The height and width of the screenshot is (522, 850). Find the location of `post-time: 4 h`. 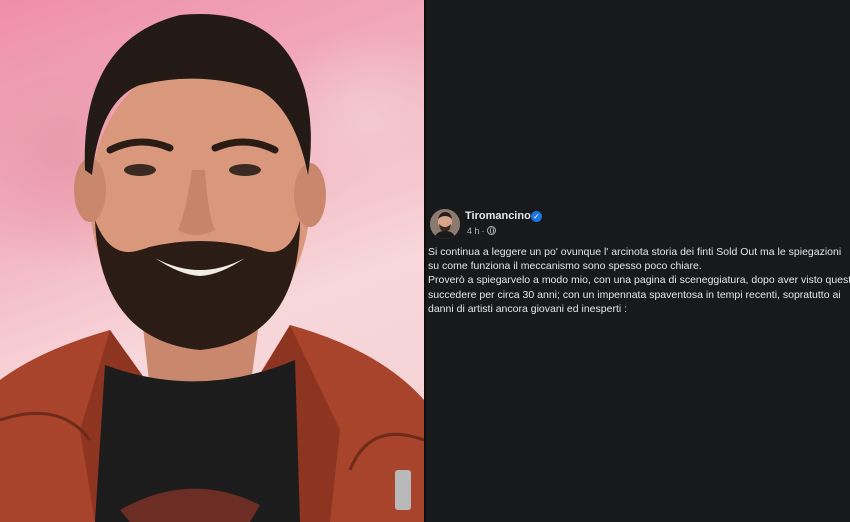

post-time: 4 h is located at coordinates (473, 231).